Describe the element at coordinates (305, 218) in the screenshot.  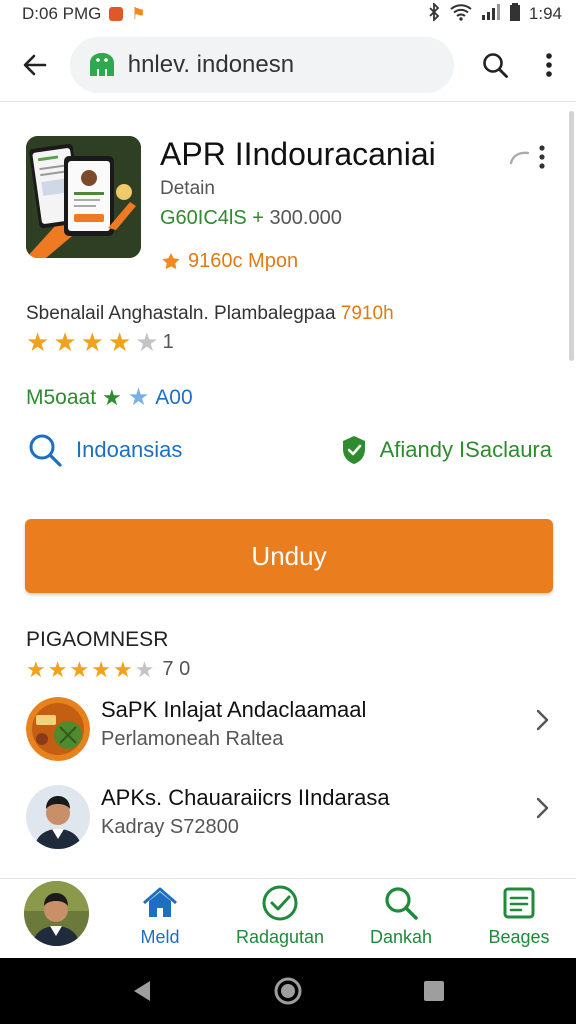
I see `downloads-value: 300.000` at that location.